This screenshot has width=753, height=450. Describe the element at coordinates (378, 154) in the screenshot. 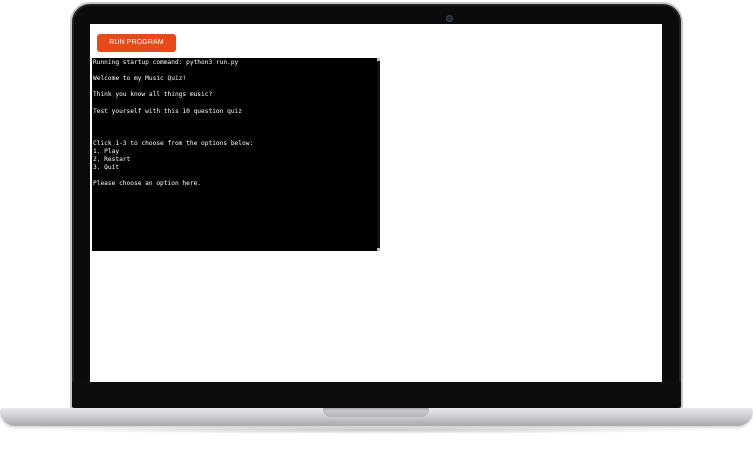

I see `terminal-scrollbar` at that location.